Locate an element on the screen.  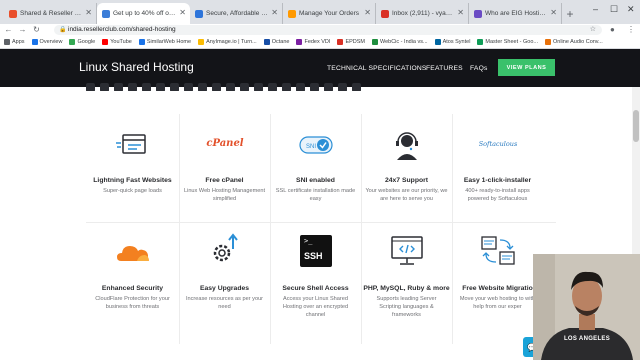
browser-tab: Secure, Affordable & Reliab✕ is located at coordinates (236, 13).